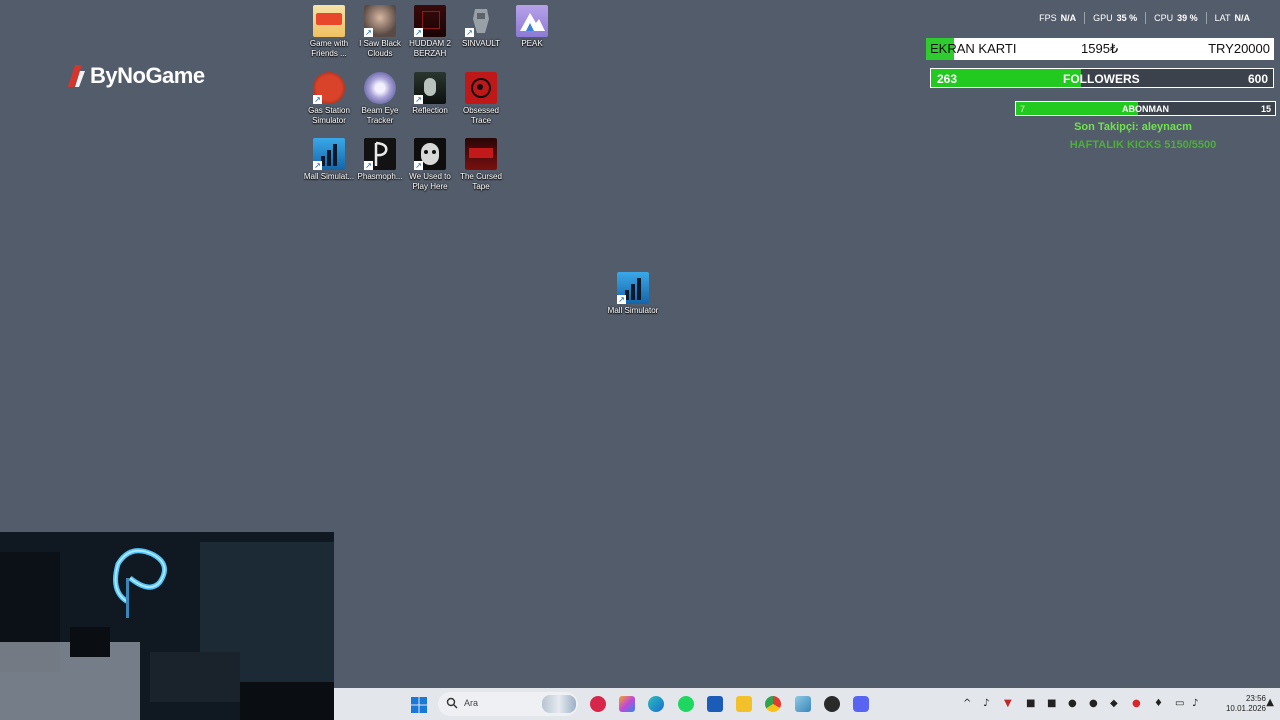 The height and width of the screenshot is (720, 1280). What do you see at coordinates (627, 704) in the screenshot?
I see `copilot-icon` at bounding box center [627, 704].